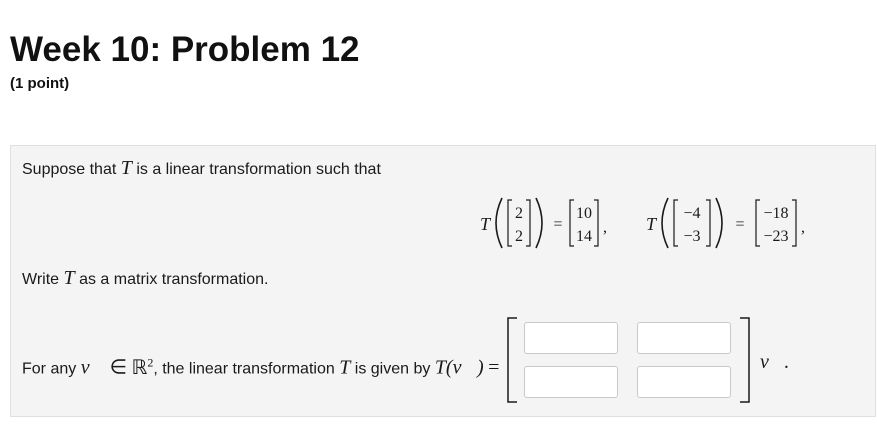  What do you see at coordinates (691, 236) in the screenshot?
I see `input-2-bottom: −3` at bounding box center [691, 236].